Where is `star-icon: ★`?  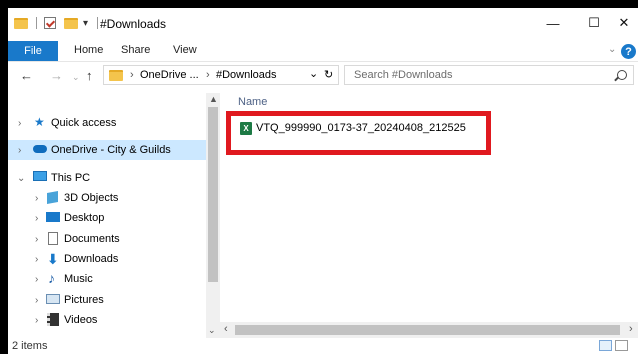
star-icon: ★ is located at coordinates (39, 122).